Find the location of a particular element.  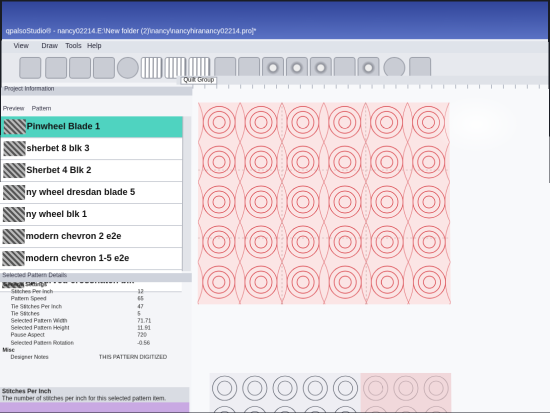

details-row: Pause Aspect 720 is located at coordinates (95, 336).